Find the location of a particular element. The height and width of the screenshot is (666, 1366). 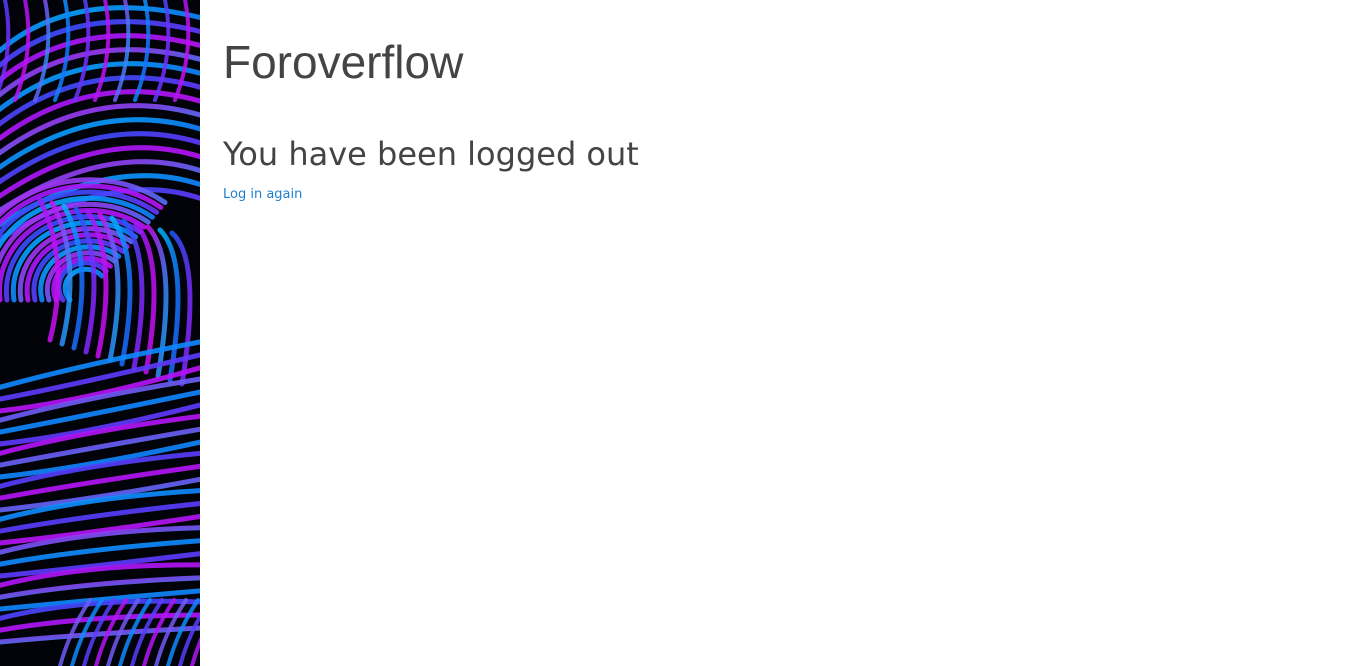

logged-out-heading: You have been logged out is located at coordinates (431, 154).